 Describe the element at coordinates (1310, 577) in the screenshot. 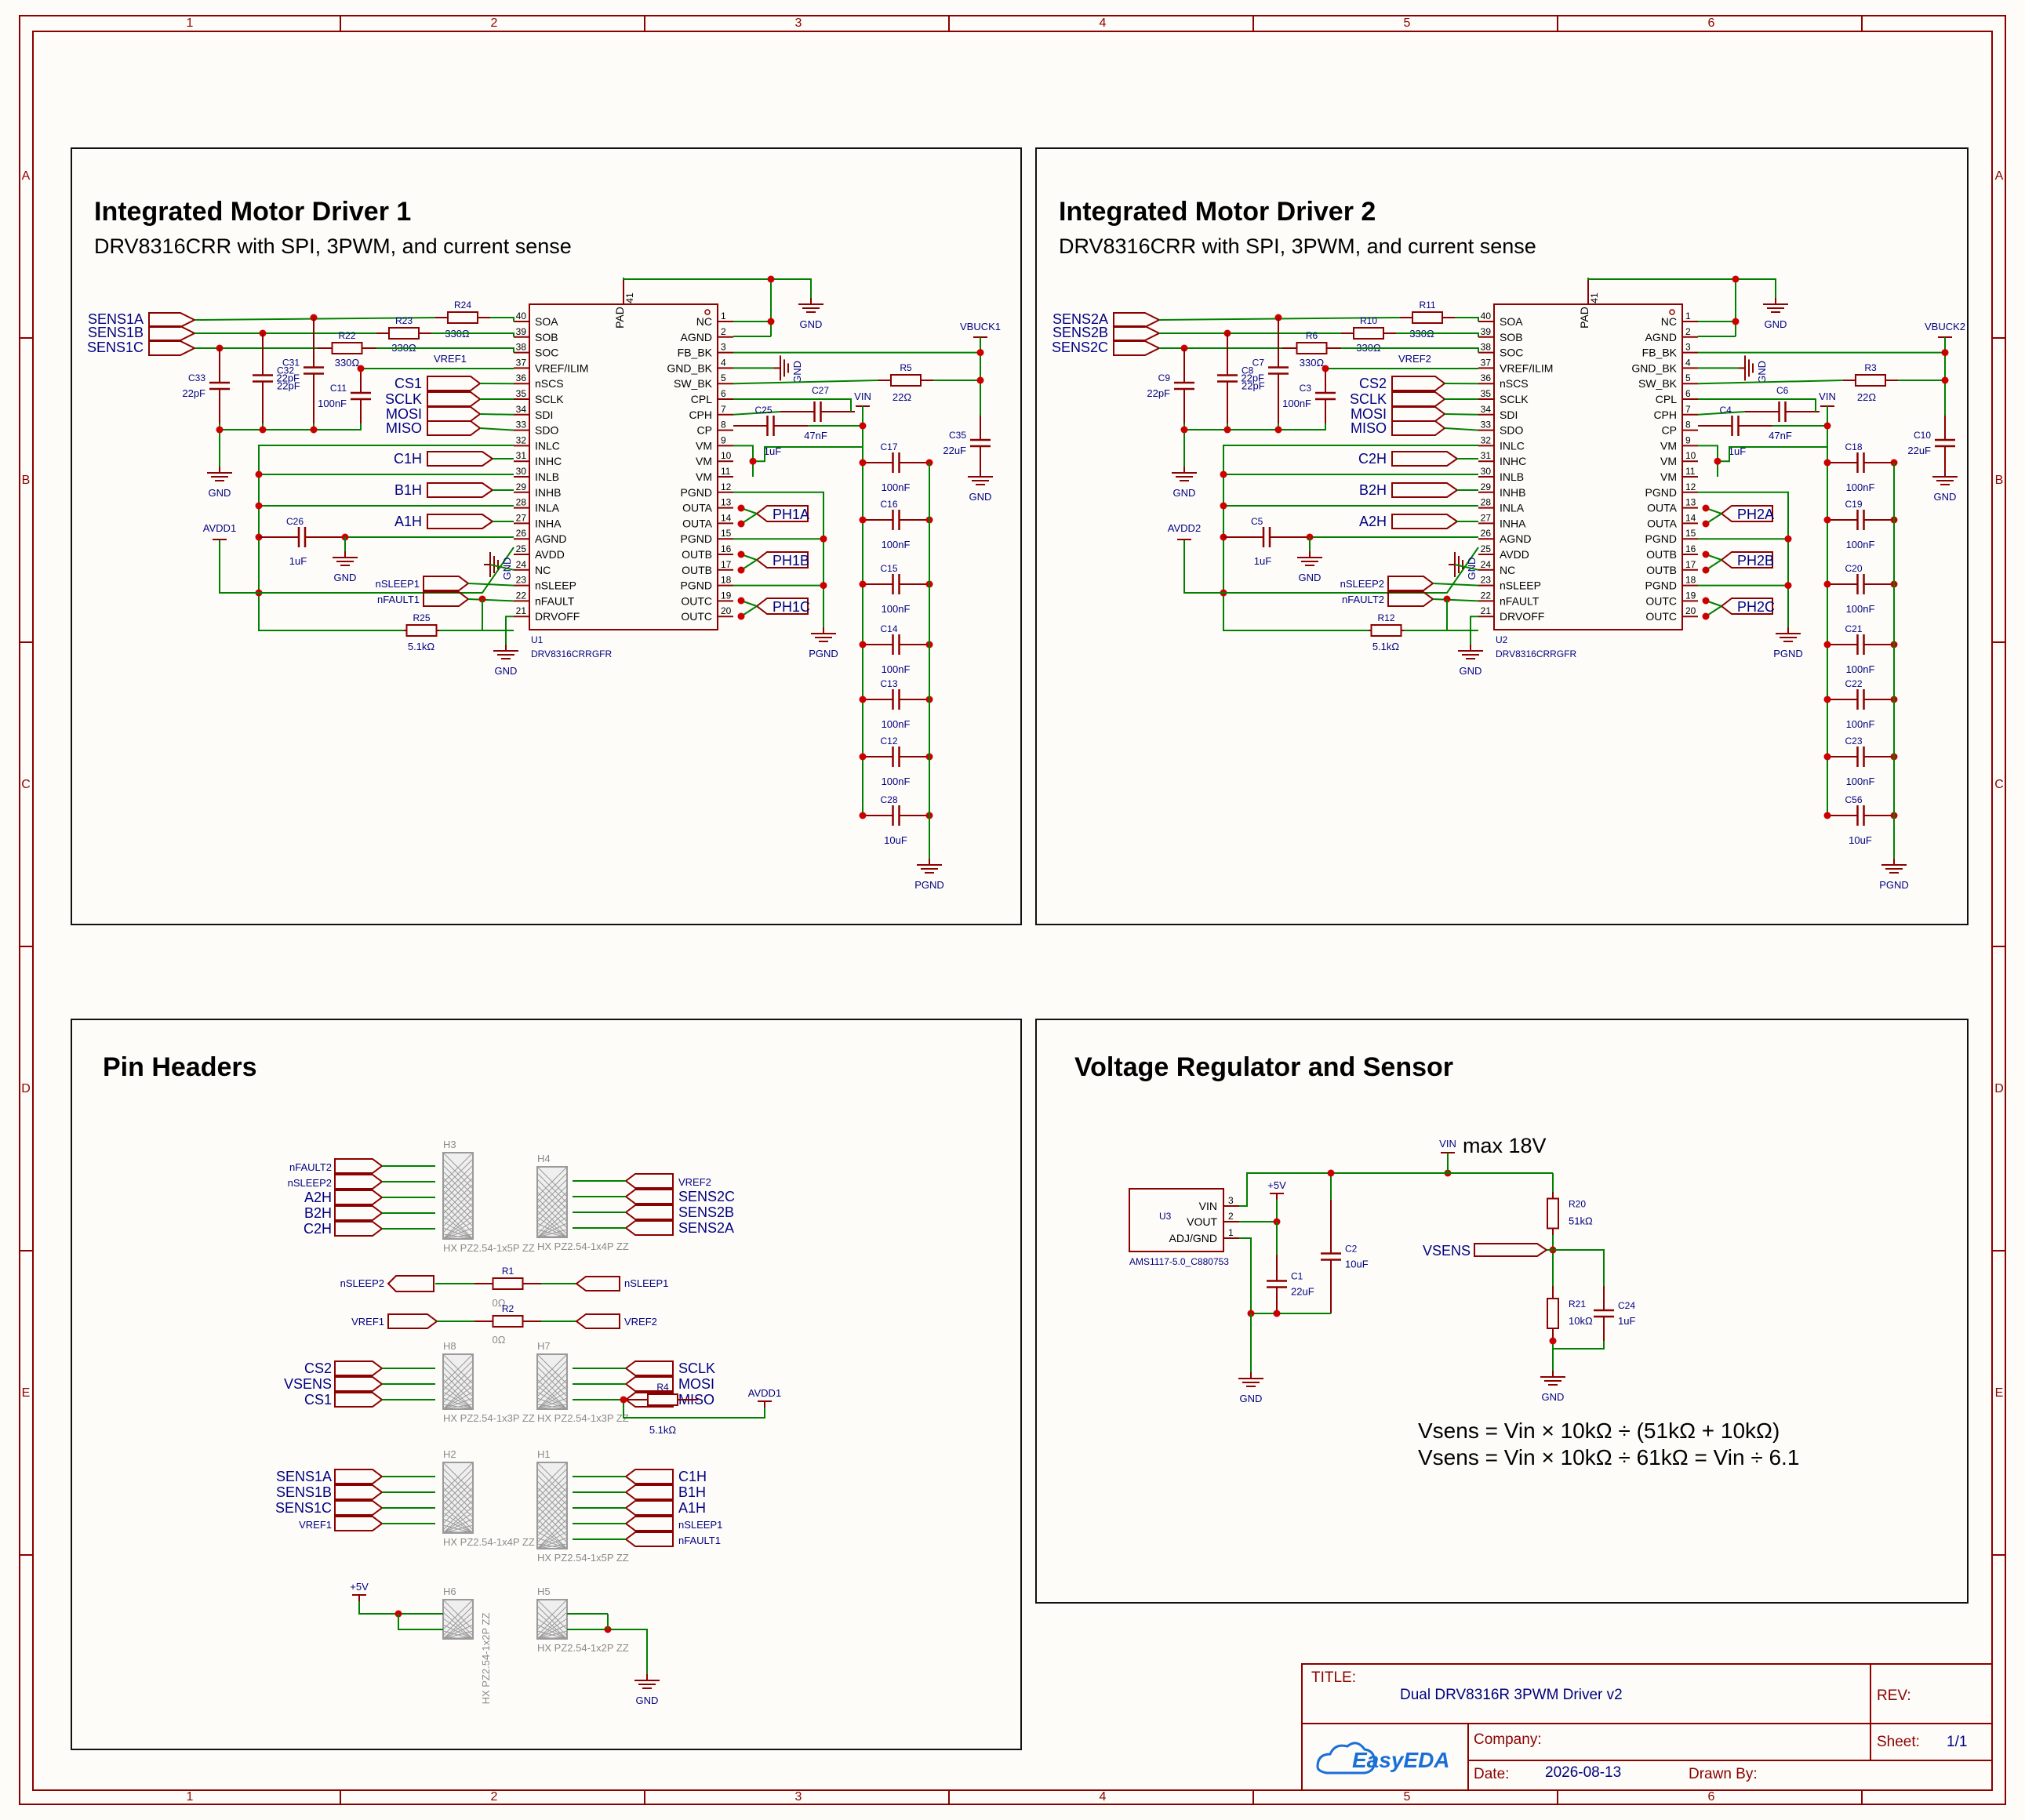

I see `gnd-c26-label: GND` at that location.